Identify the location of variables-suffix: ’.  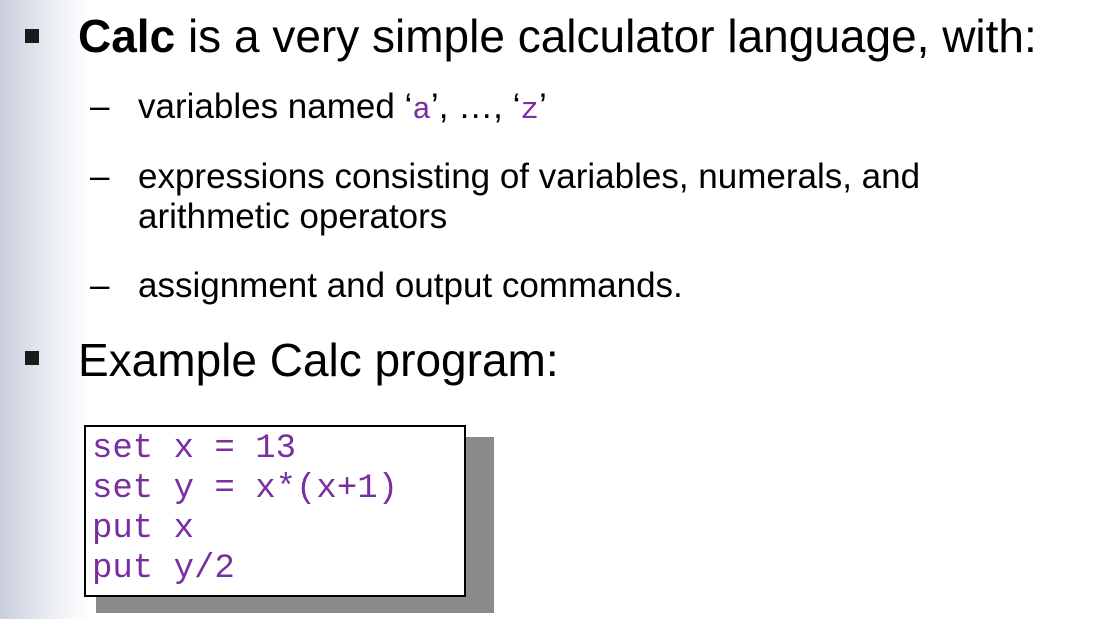
(542, 106).